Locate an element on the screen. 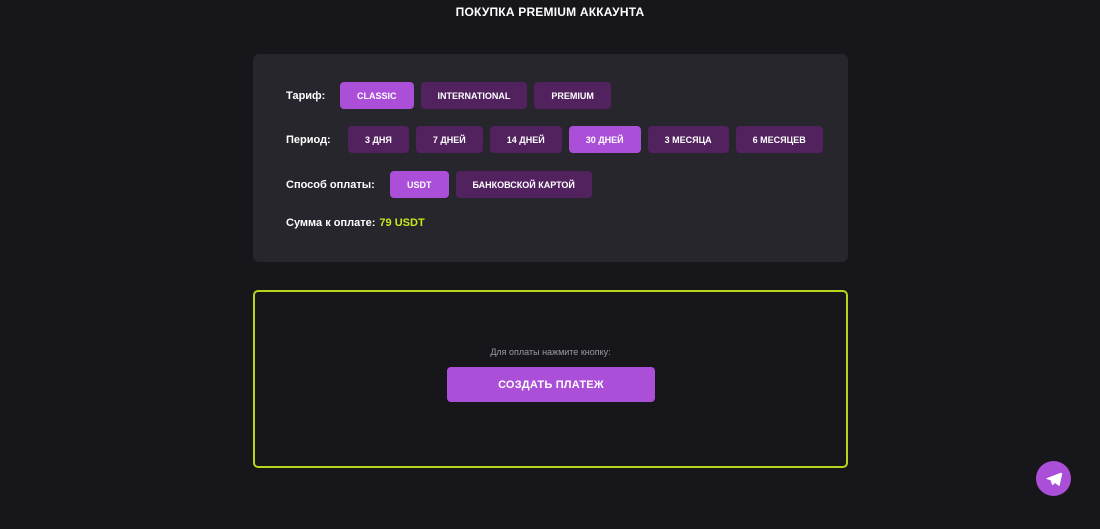 This screenshot has width=1100, height=529. tariff-row: Тариф: CLASSIC INTERNATIONAL PREMIUM is located at coordinates (448, 95).